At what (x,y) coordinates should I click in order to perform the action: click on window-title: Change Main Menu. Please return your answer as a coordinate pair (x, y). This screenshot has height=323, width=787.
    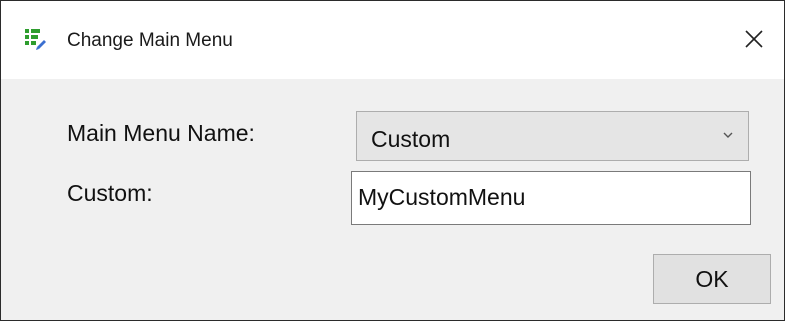
    Looking at the image, I should click on (150, 40).